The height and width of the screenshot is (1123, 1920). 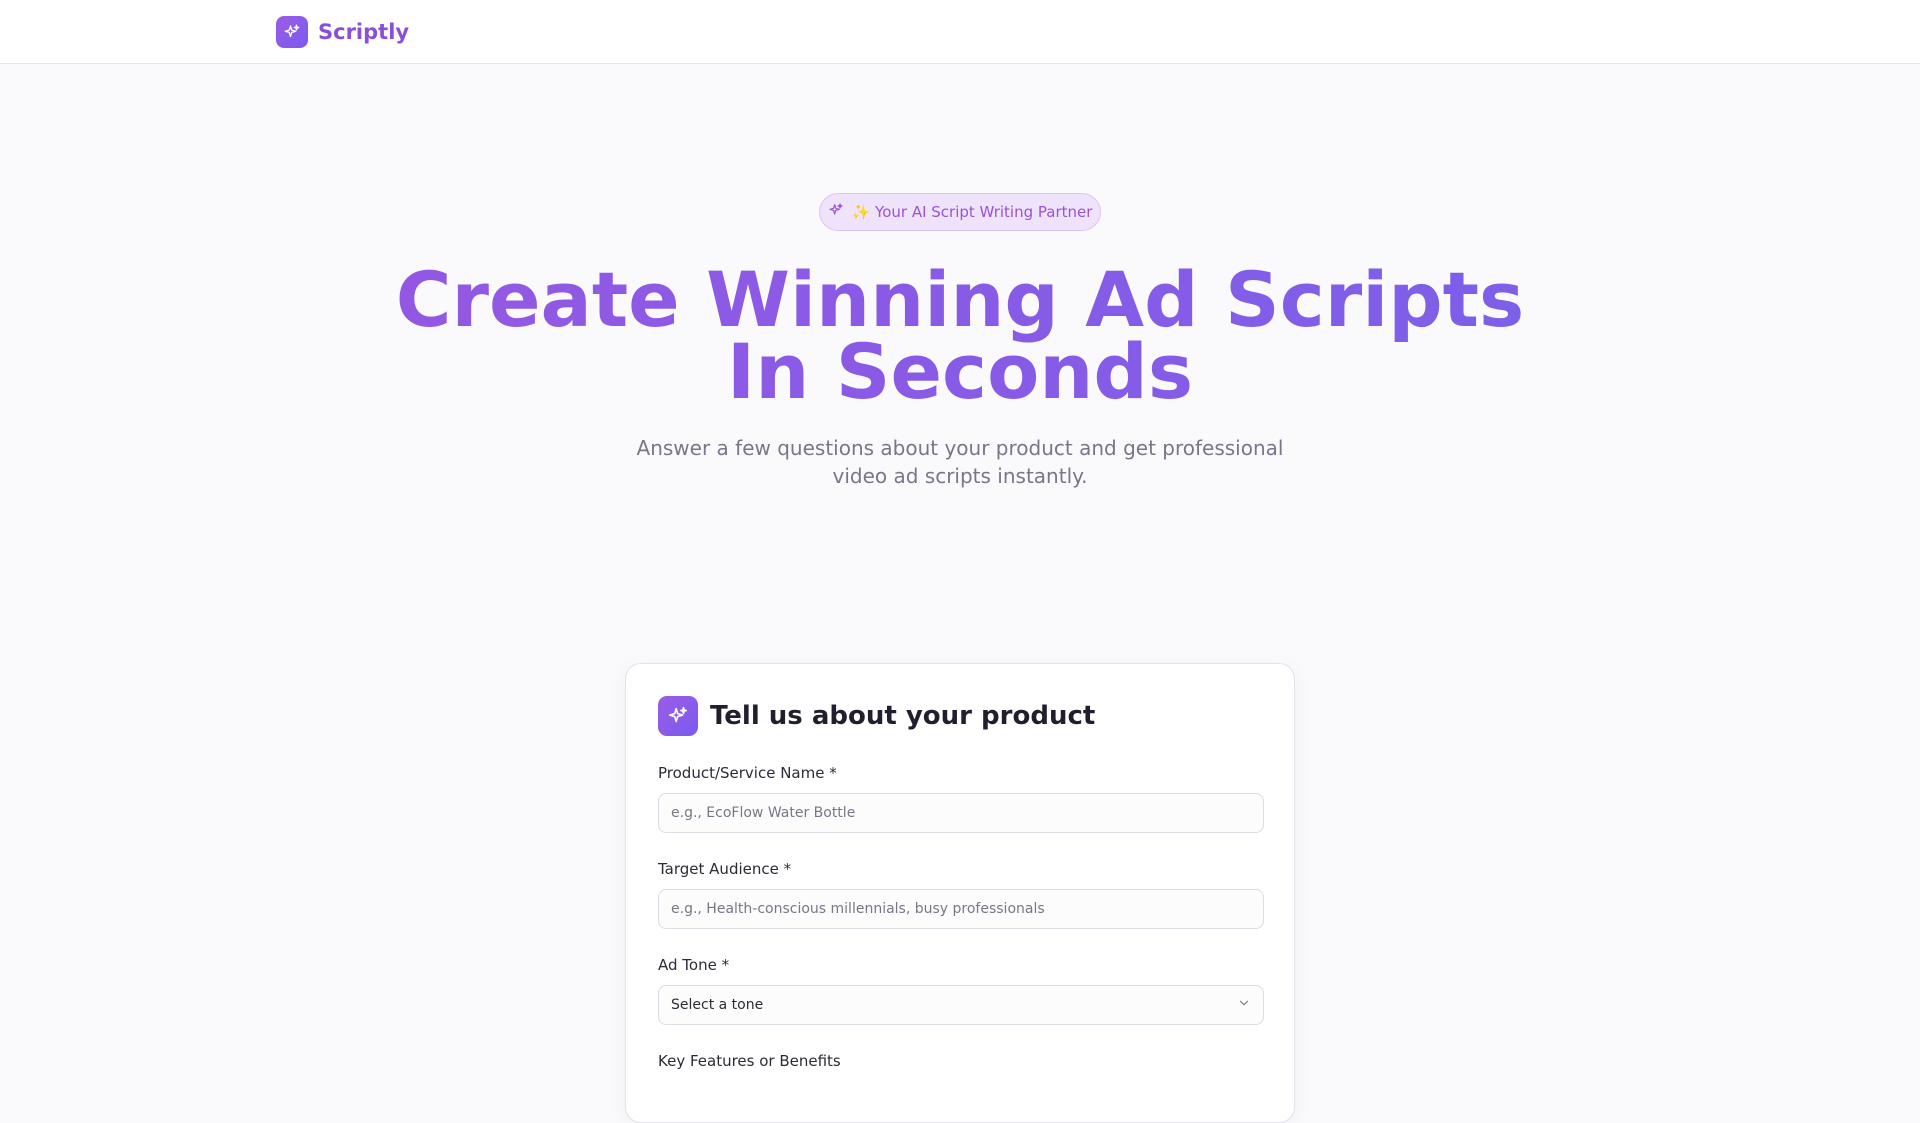 I want to click on ad-tone-selected-value: Select a tone, so click(x=717, y=1005).